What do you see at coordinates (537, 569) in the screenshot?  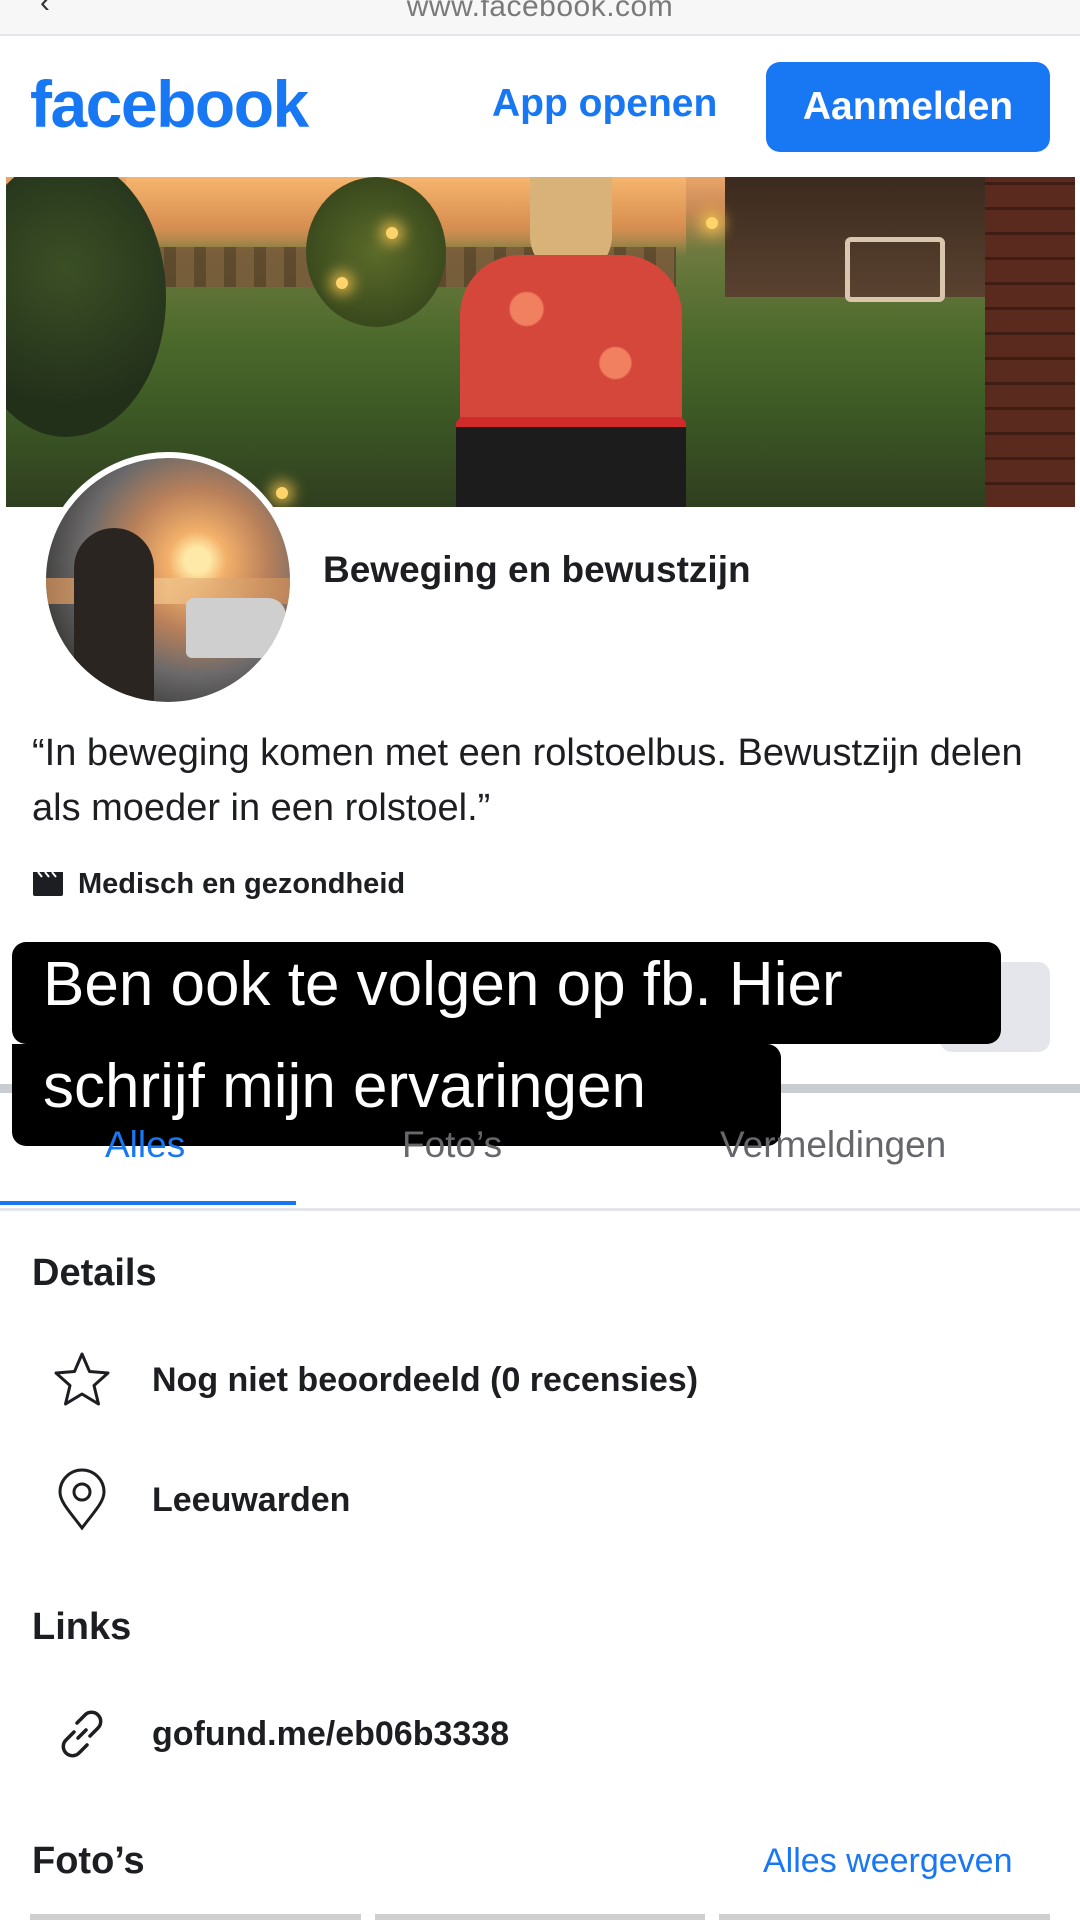 I see `page-title: Beweging en bewustzijn` at bounding box center [537, 569].